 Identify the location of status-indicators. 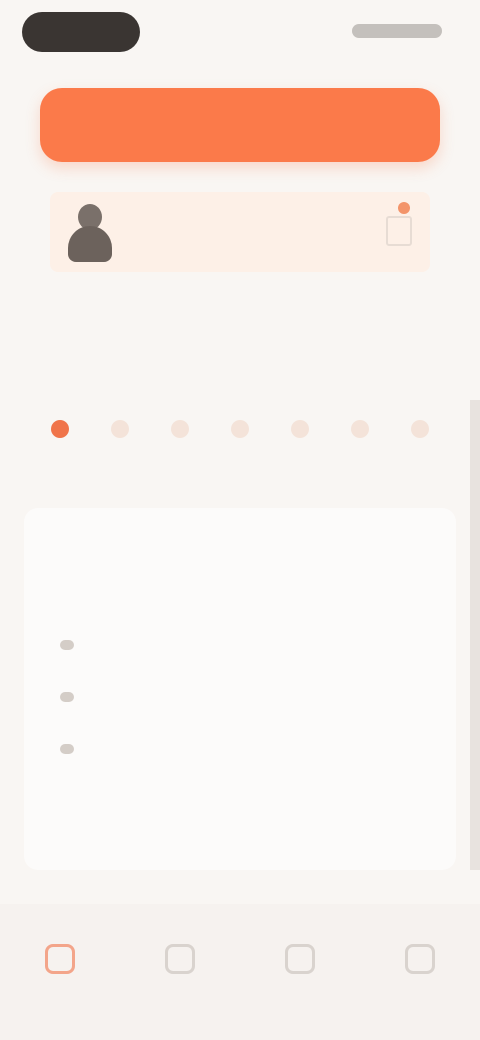
(397, 31).